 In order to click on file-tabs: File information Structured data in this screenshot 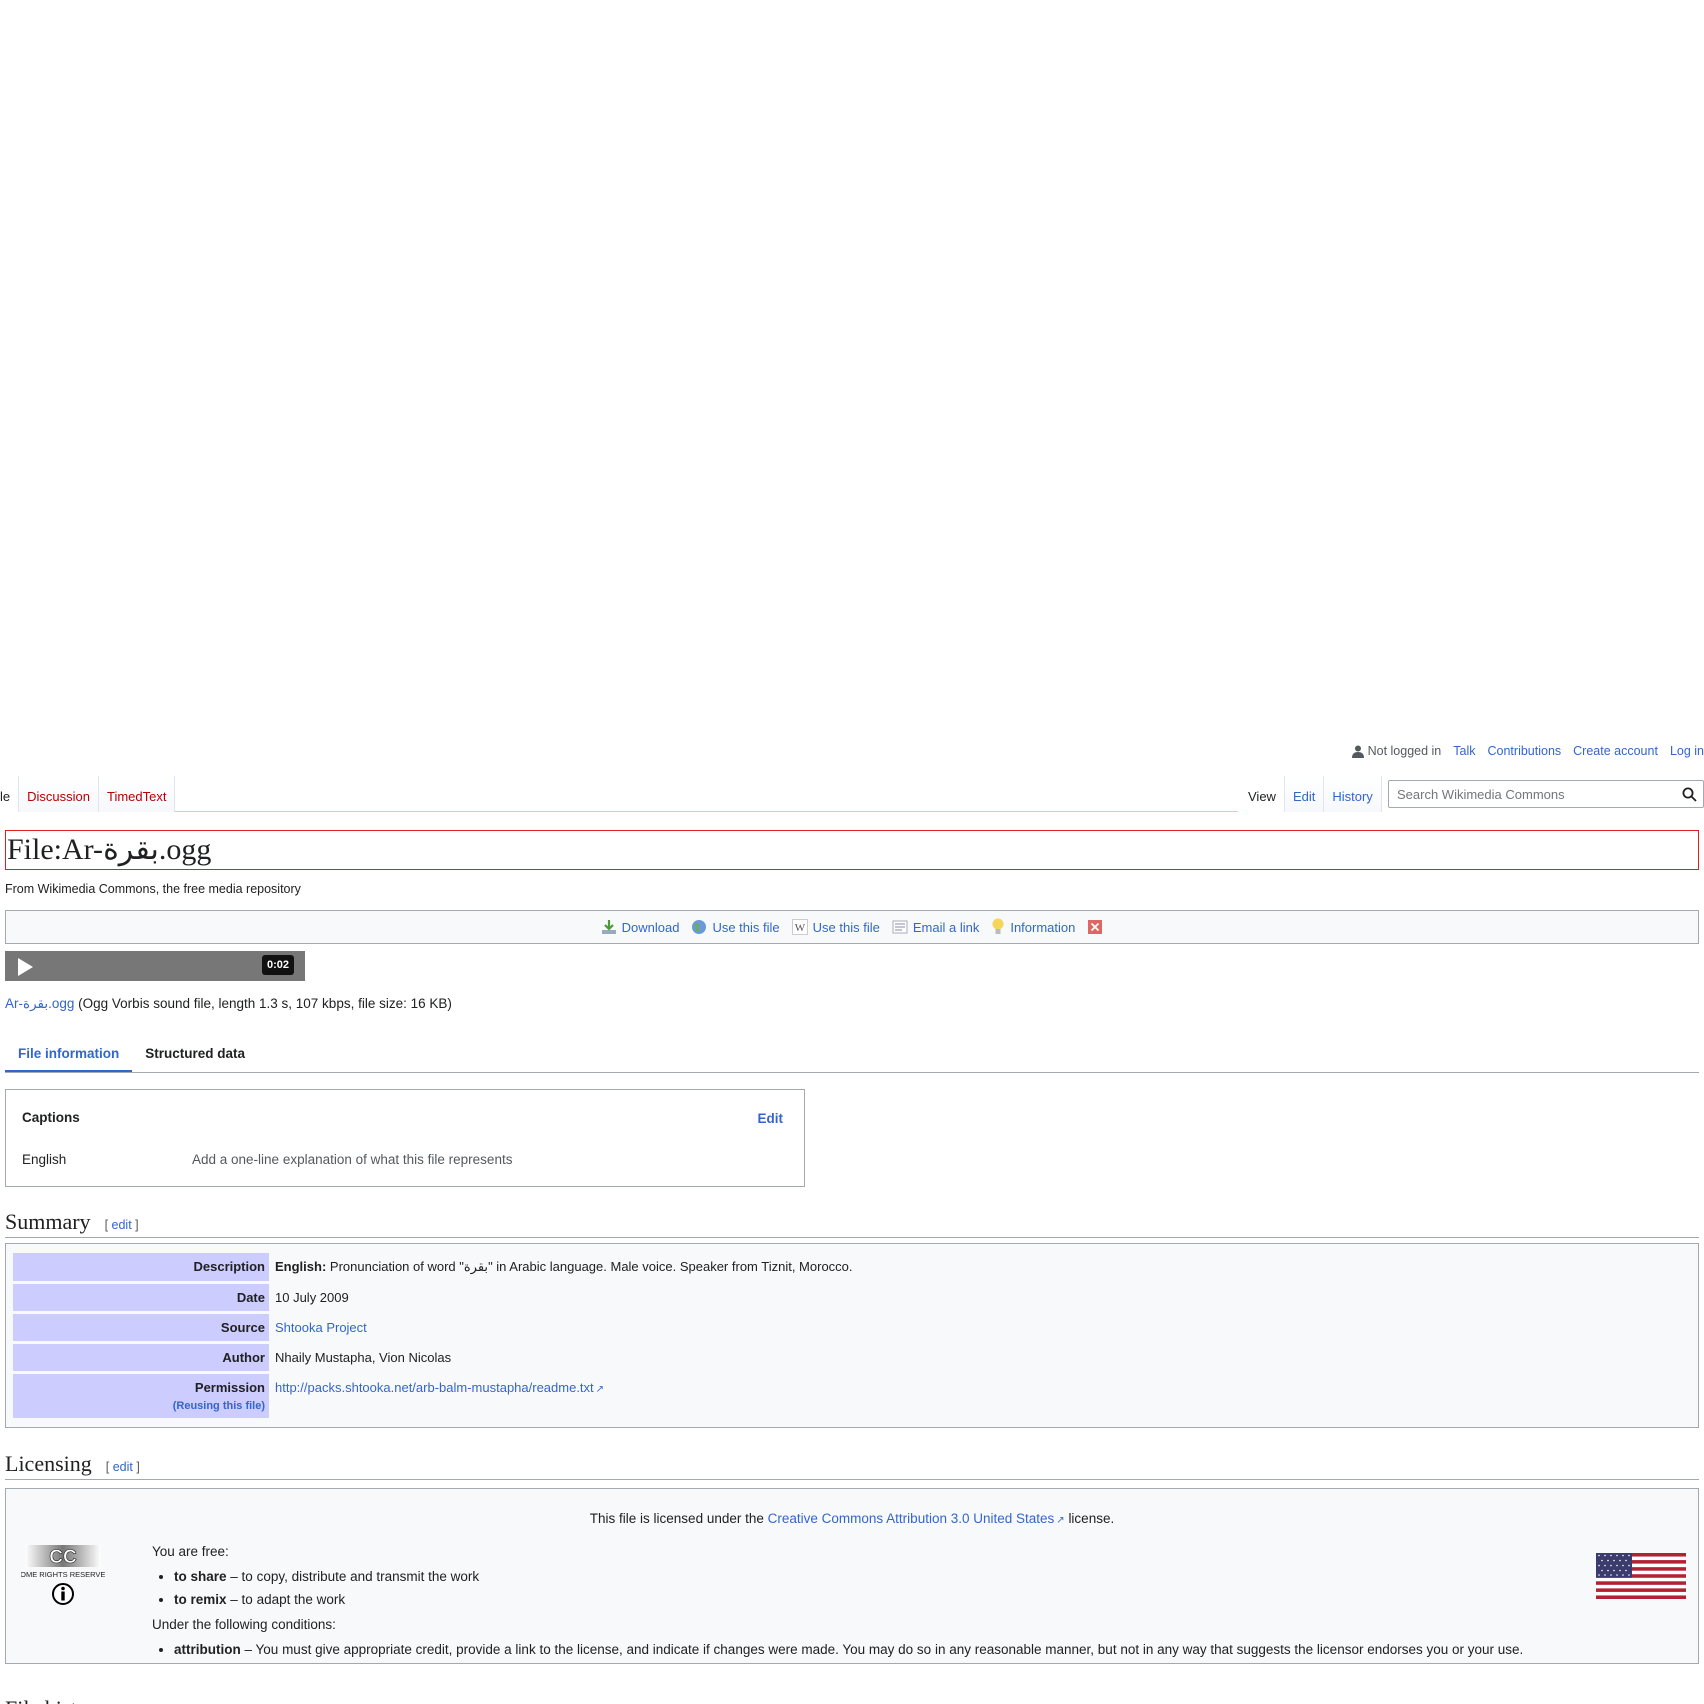, I will do `click(852, 1057)`.